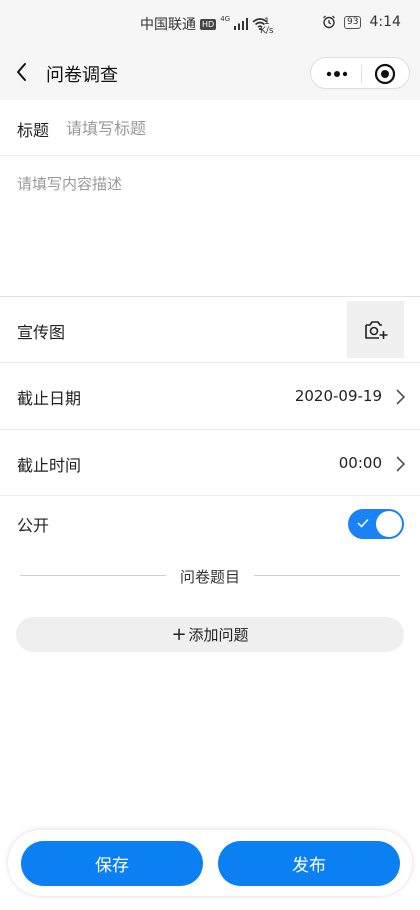 The image size is (420, 910). I want to click on divider-line-left, so click(93, 575).